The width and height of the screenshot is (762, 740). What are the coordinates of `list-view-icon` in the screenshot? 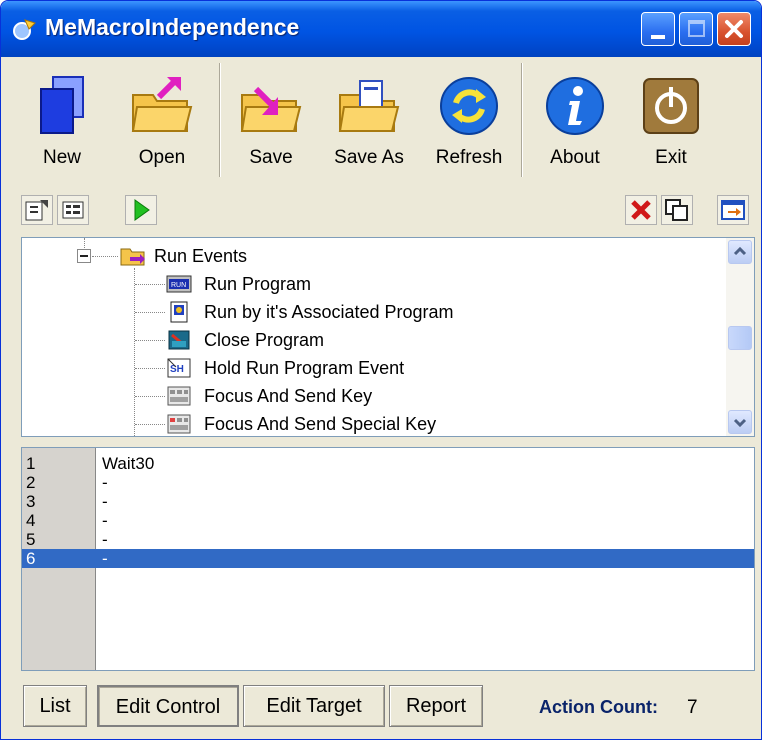 It's located at (73, 210).